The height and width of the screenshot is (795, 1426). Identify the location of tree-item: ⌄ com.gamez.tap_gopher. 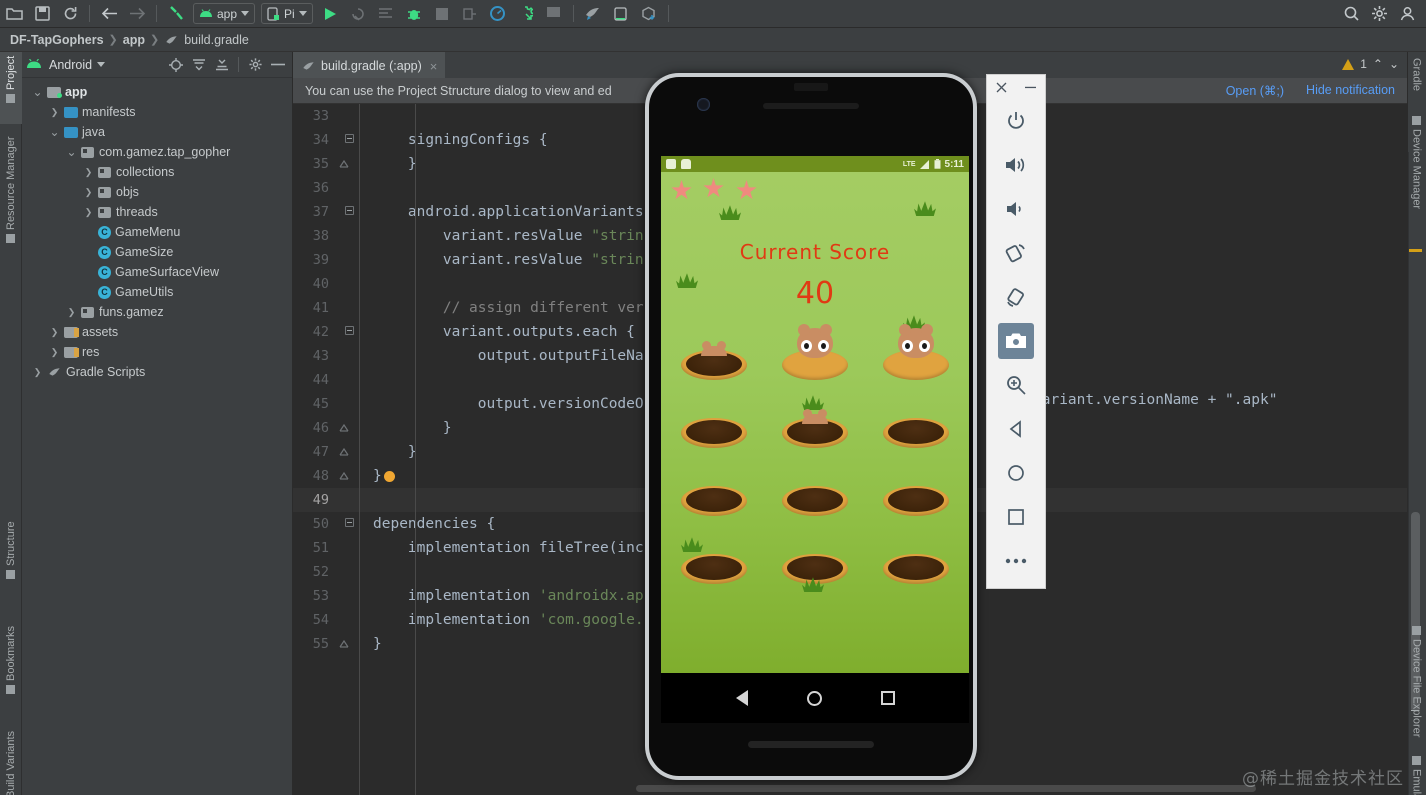
(157, 152).